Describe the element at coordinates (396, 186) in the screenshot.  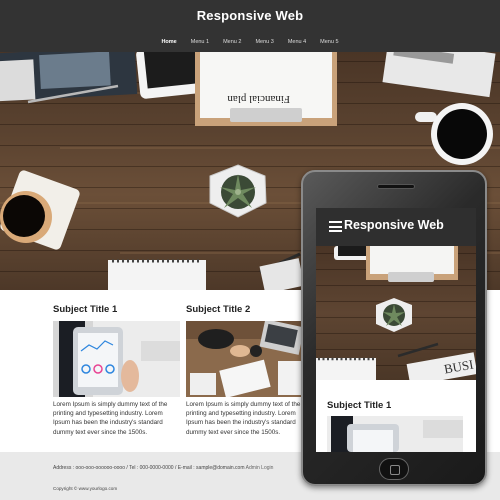
I see `phone-speaker` at that location.